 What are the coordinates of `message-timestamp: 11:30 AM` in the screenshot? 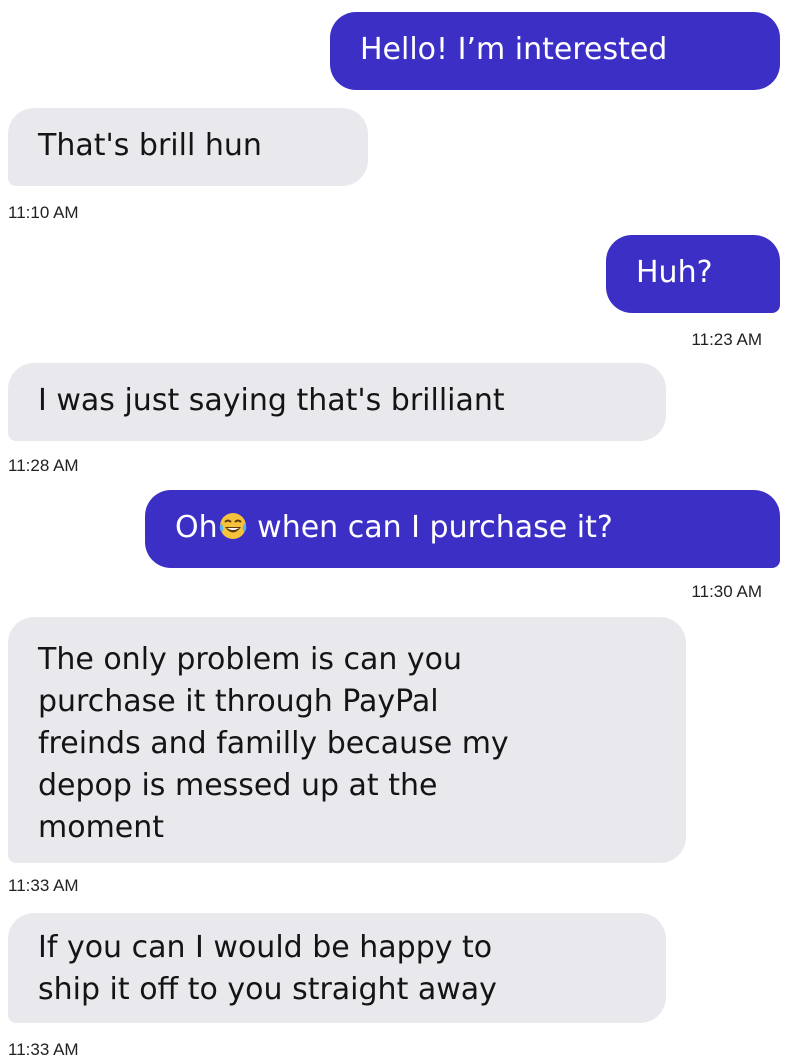 It's located at (726, 591).